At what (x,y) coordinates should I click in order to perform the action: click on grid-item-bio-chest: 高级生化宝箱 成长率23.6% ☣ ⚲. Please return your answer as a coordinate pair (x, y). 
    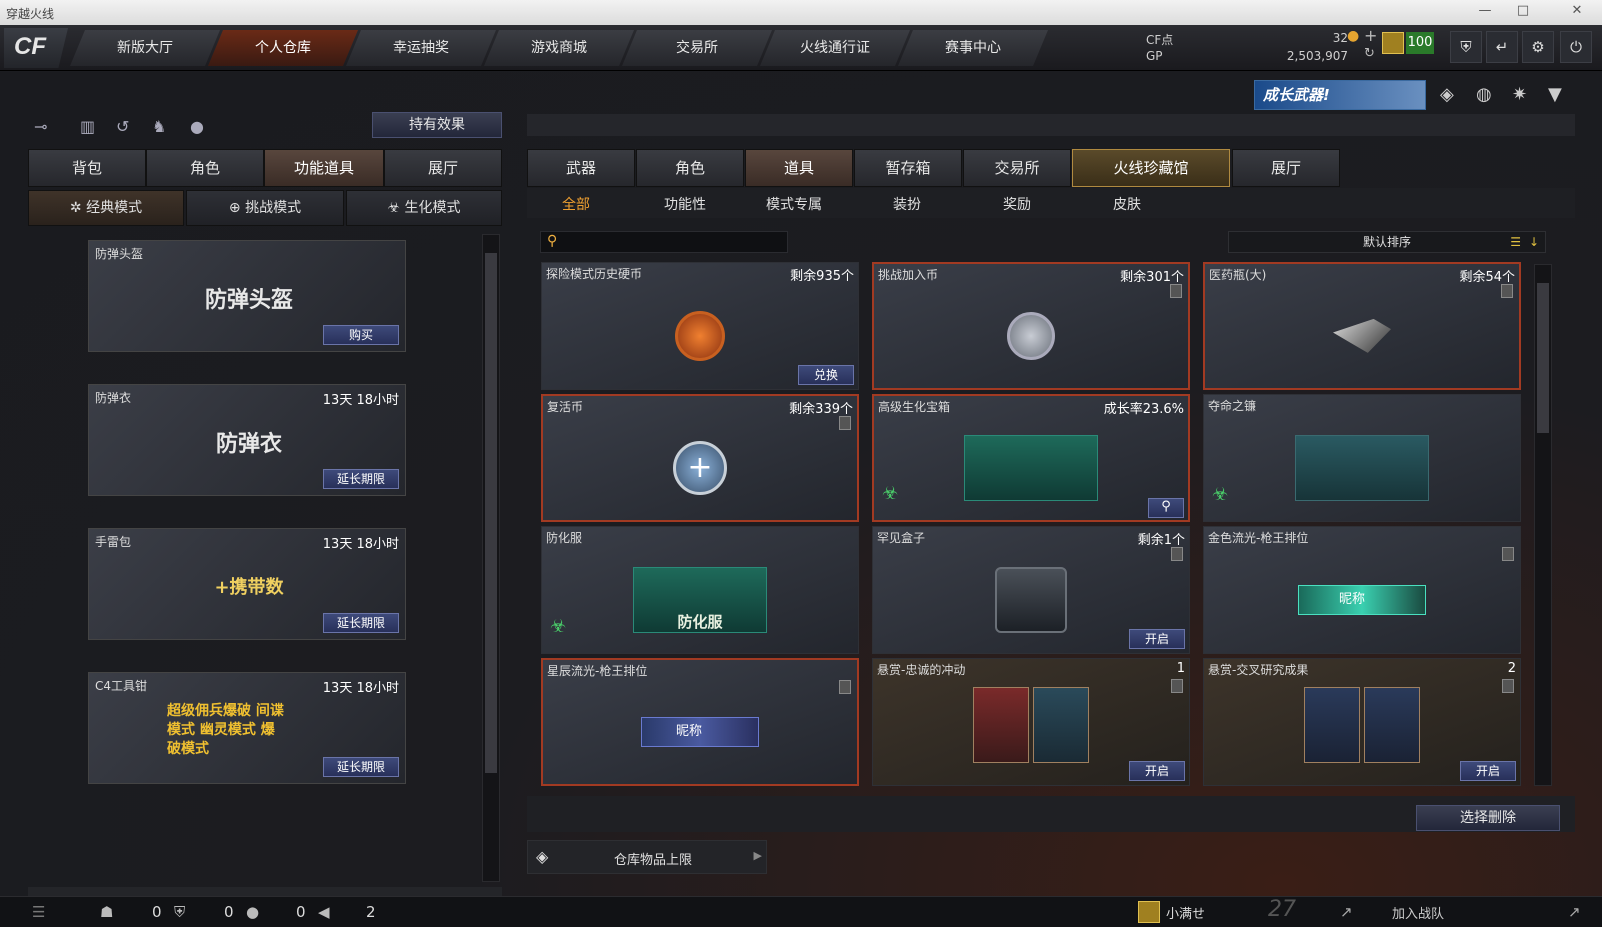
    Looking at the image, I should click on (1031, 458).